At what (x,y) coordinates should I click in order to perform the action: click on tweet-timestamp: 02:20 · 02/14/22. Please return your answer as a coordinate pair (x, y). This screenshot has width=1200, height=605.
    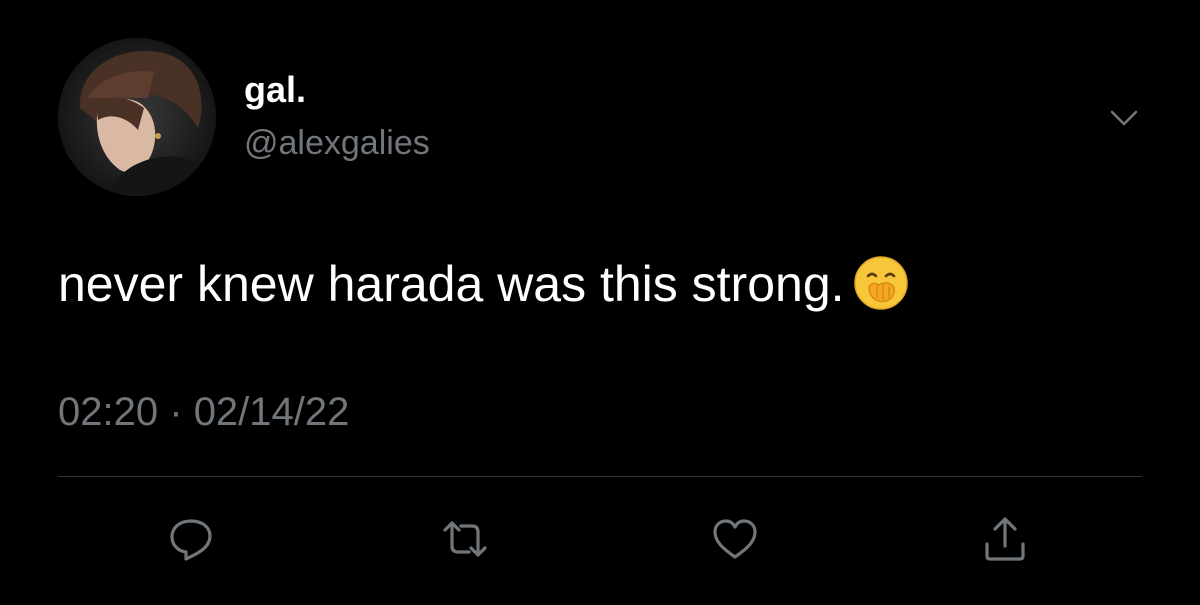
    Looking at the image, I should click on (203, 412).